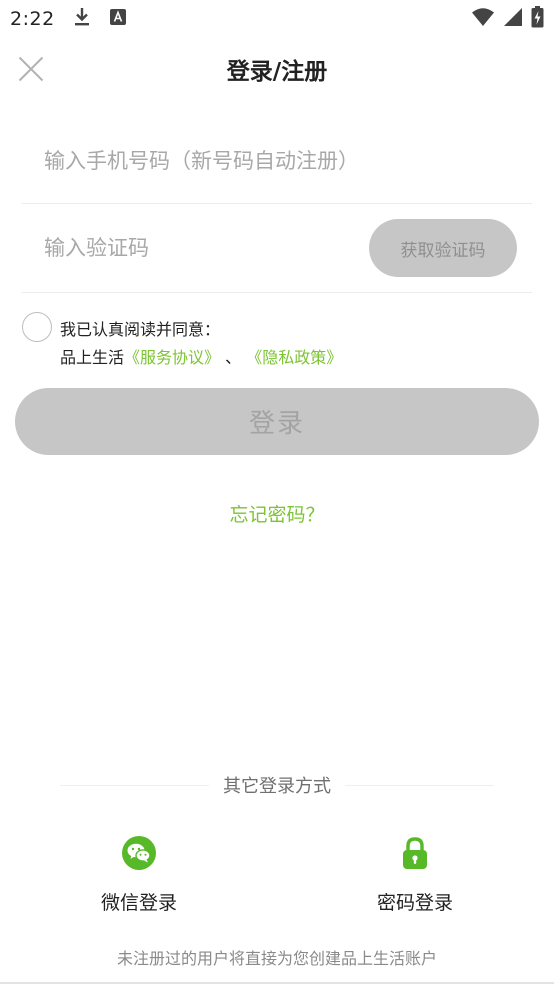 Image resolution: width=554 pixels, height=984 pixels. I want to click on code-row: 获取验证码, so click(277, 248).